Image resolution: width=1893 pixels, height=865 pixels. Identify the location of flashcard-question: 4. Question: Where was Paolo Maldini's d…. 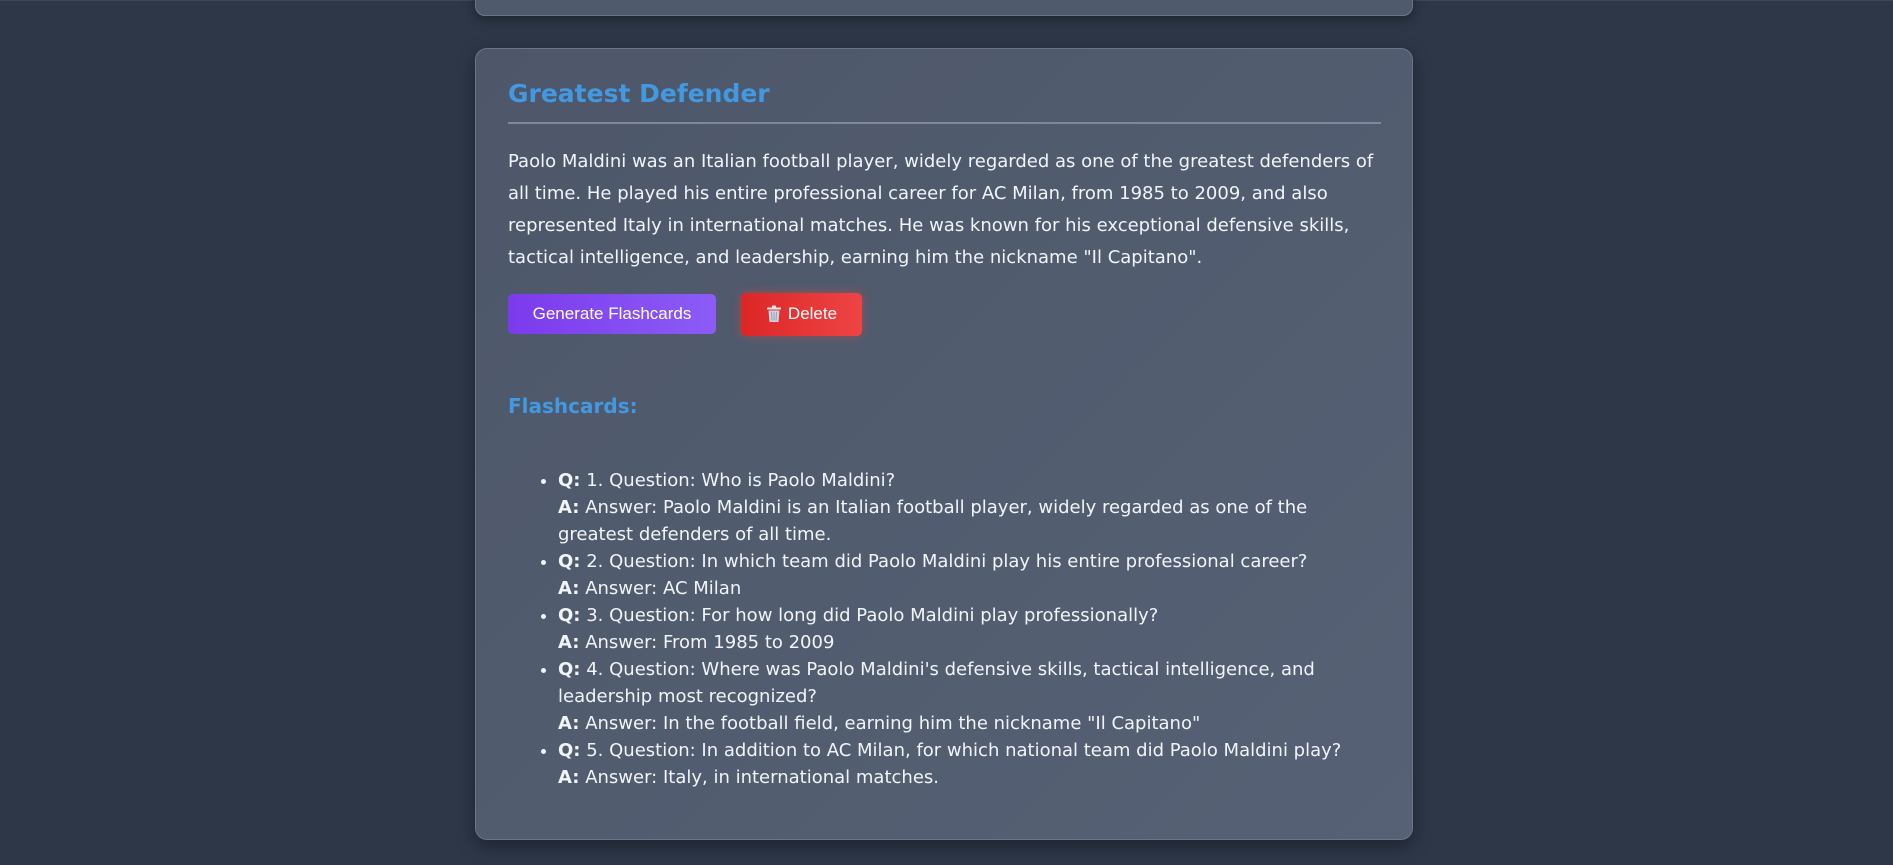
(936, 683).